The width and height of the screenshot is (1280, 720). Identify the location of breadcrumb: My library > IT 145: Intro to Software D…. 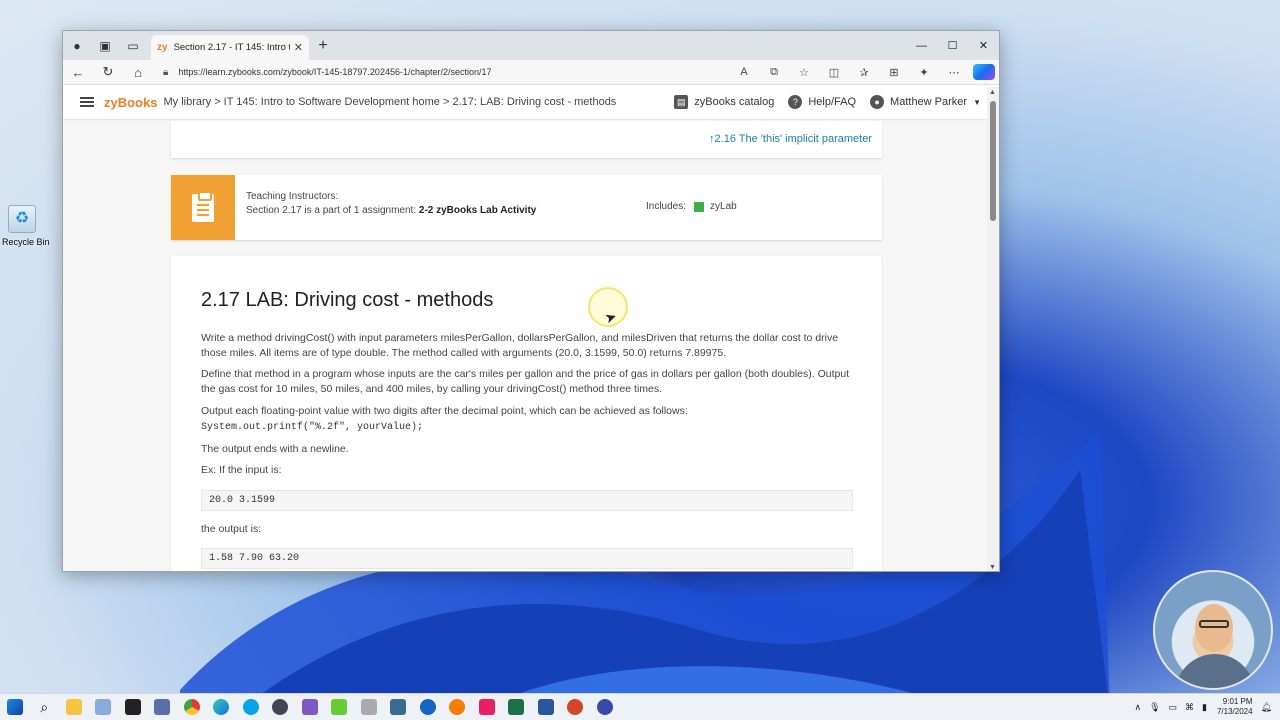
(389, 102).